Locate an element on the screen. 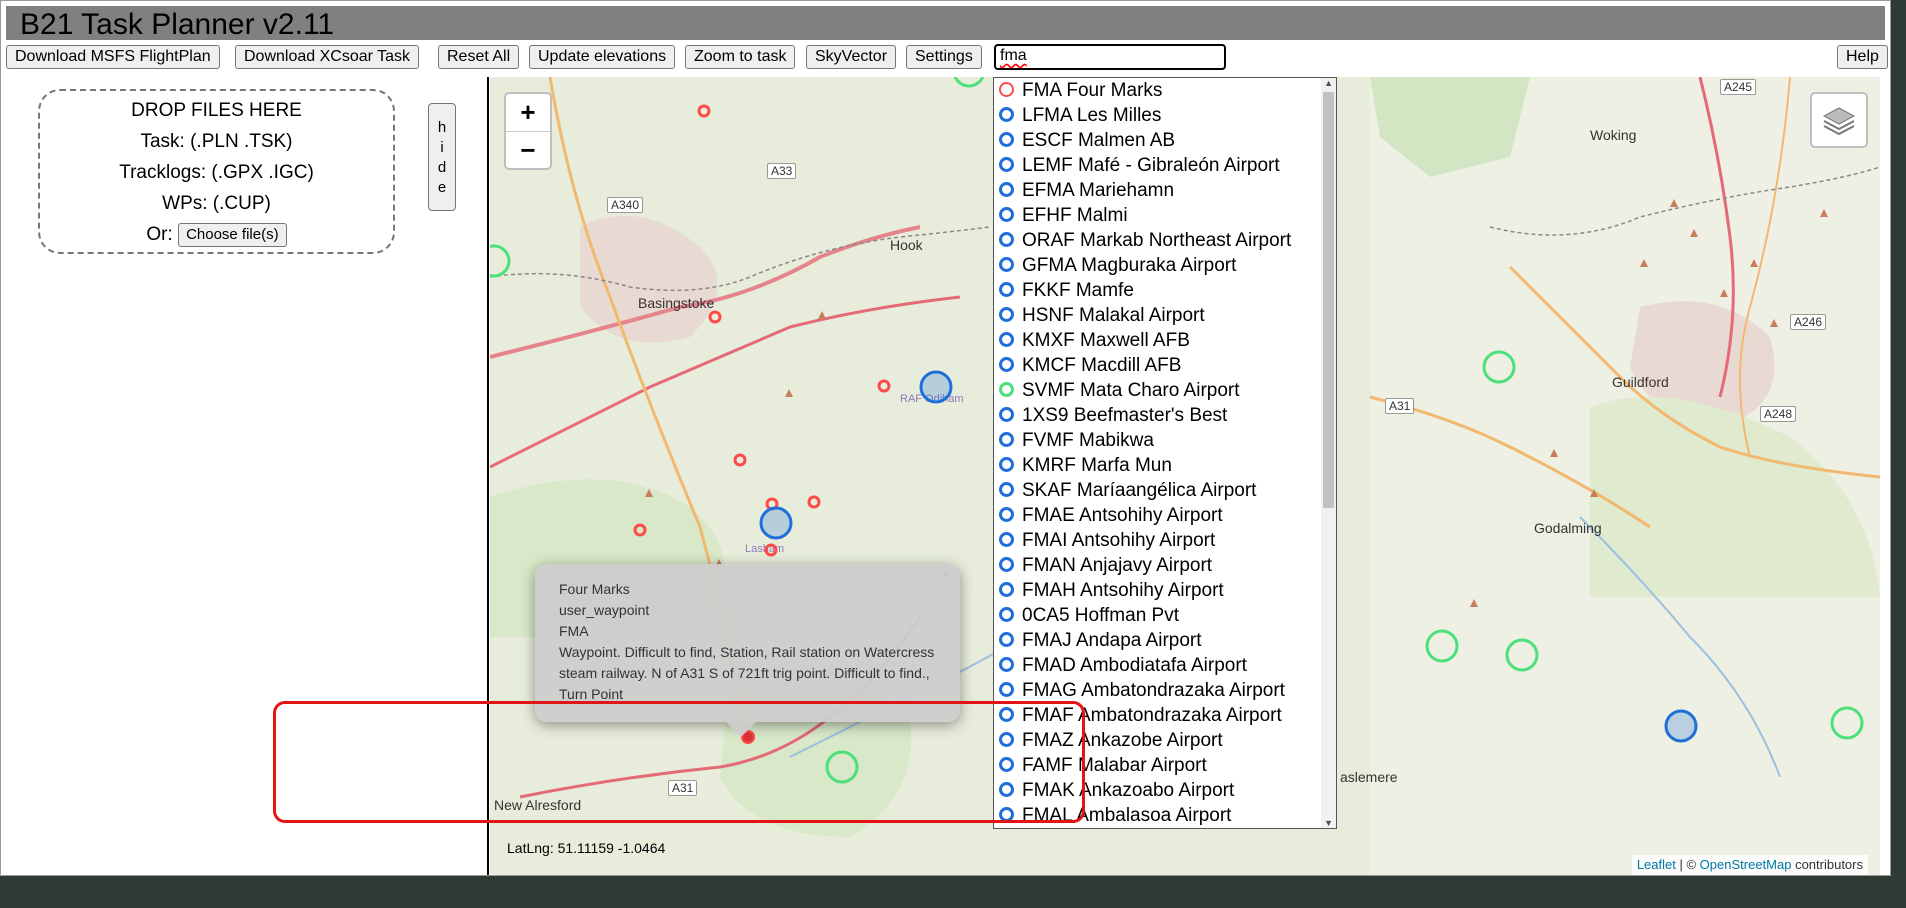 This screenshot has width=1906, height=908. hide-panel-button: hide is located at coordinates (442, 157).